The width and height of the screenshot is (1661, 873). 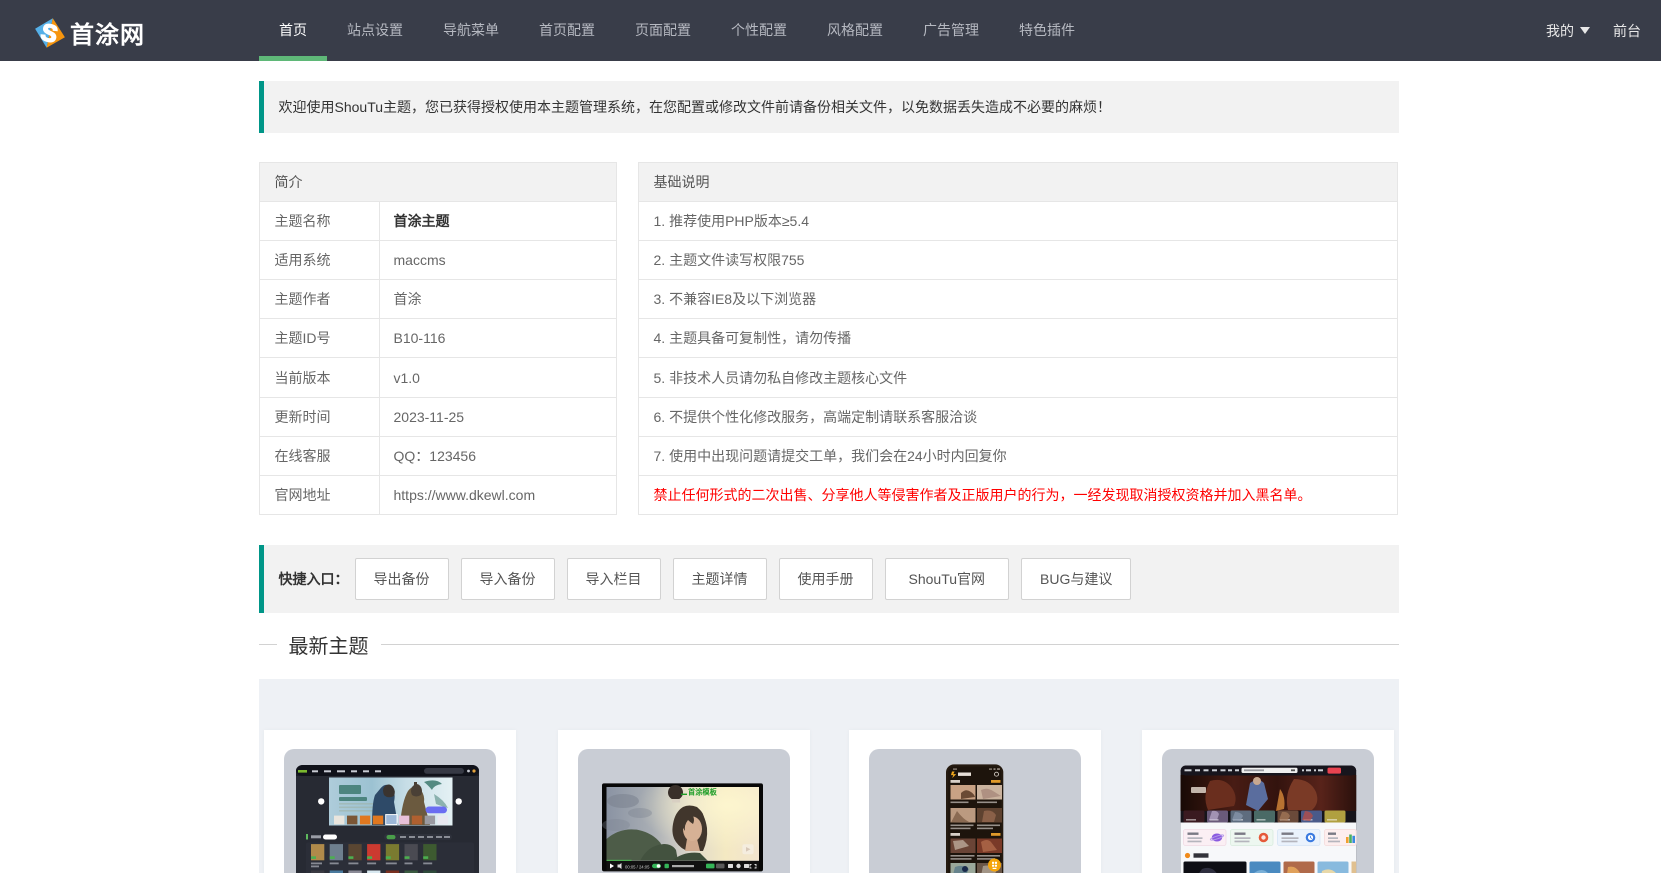 I want to click on svg-text: 首涂模板, so click(x=703, y=791).